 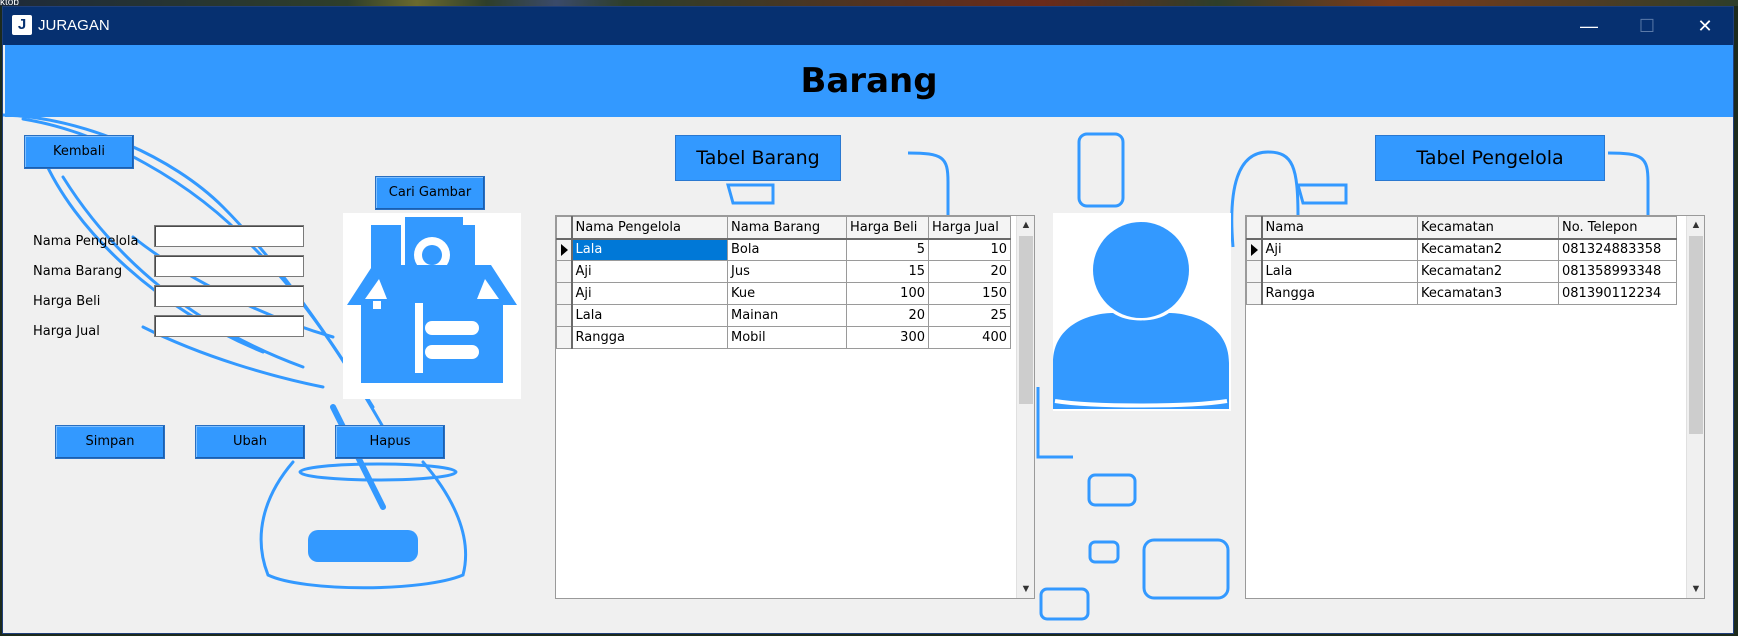 What do you see at coordinates (787, 228) in the screenshot?
I see `column-header: Nama Barang` at bounding box center [787, 228].